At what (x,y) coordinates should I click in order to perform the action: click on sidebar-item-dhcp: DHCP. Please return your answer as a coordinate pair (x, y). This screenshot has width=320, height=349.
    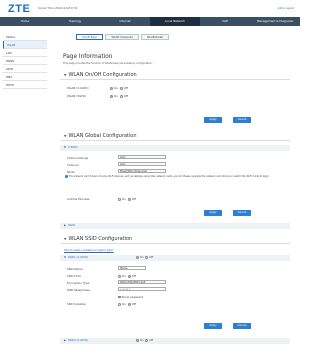
    Looking at the image, I should click on (25, 85).